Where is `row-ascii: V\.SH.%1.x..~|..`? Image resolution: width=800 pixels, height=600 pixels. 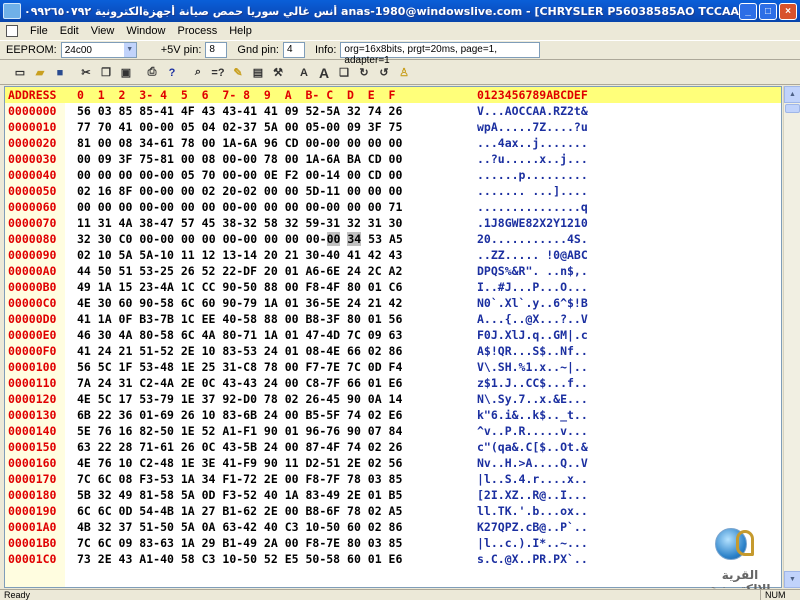 row-ascii: V\.SH.%1.x..~|.. is located at coordinates (532, 367).